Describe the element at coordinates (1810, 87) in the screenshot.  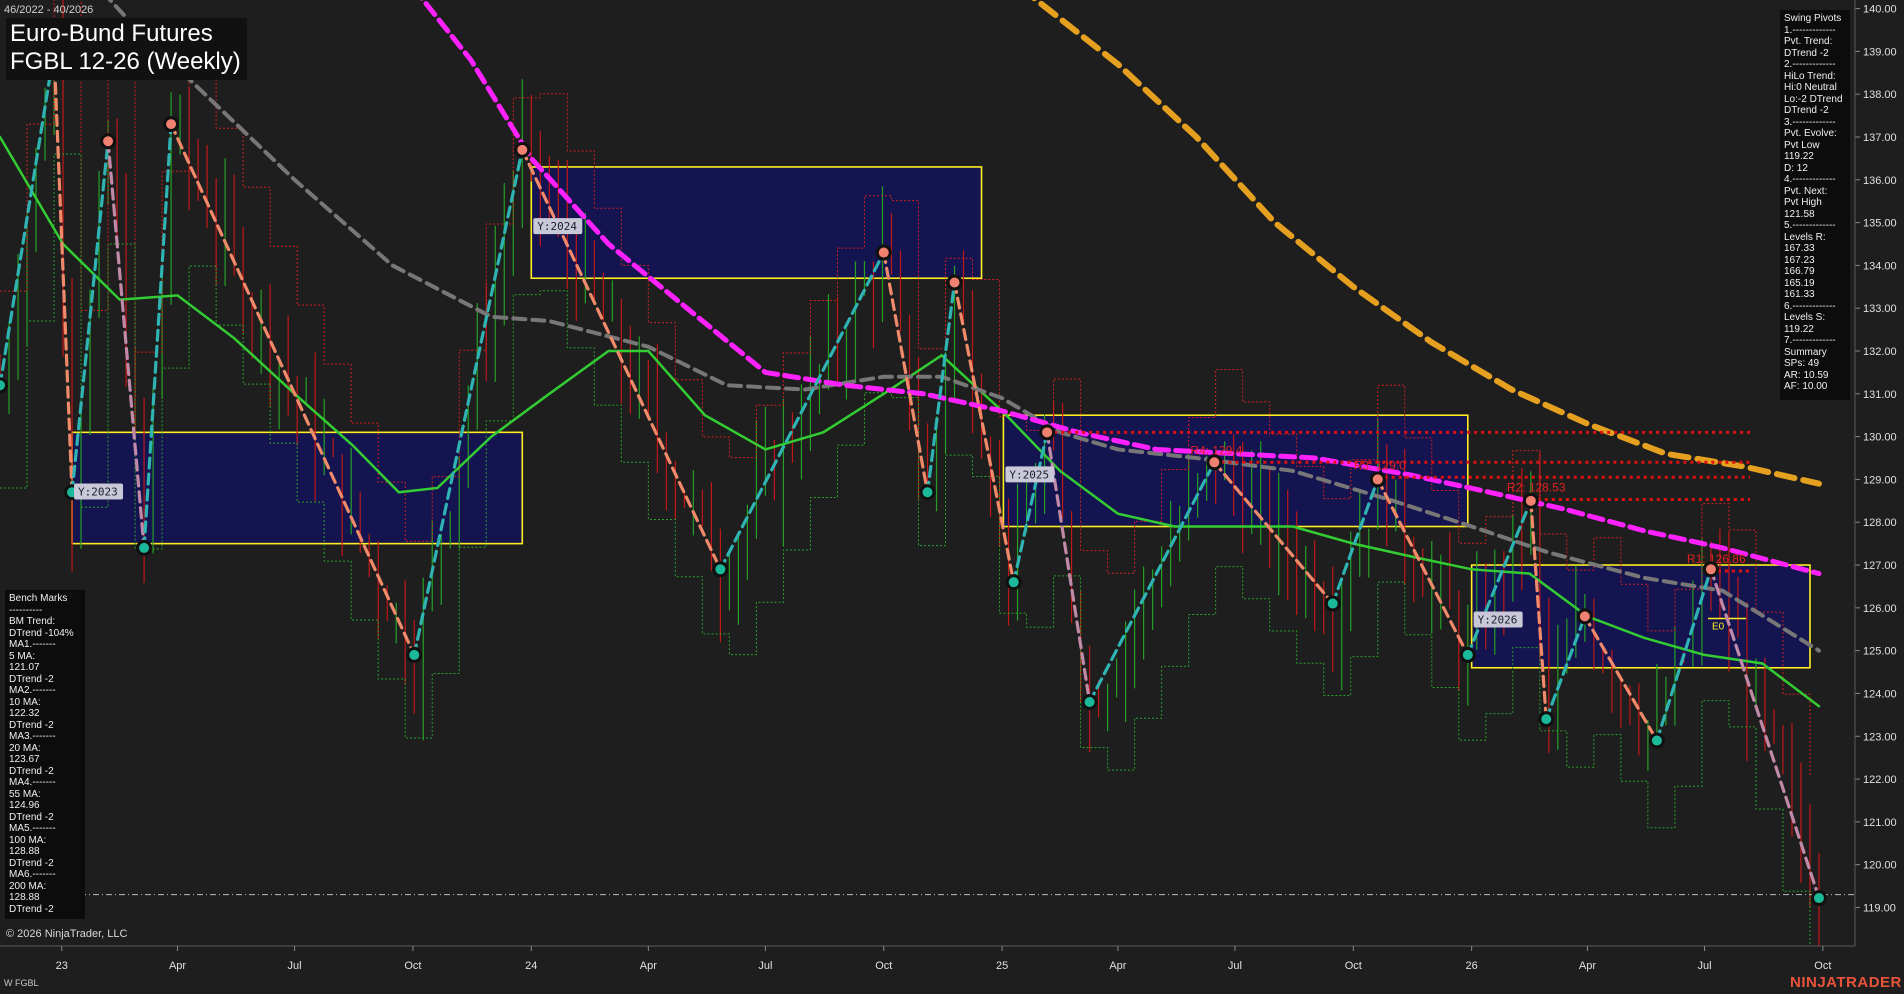
I see `swing-pivots-line: Hi:0 Neutral` at that location.